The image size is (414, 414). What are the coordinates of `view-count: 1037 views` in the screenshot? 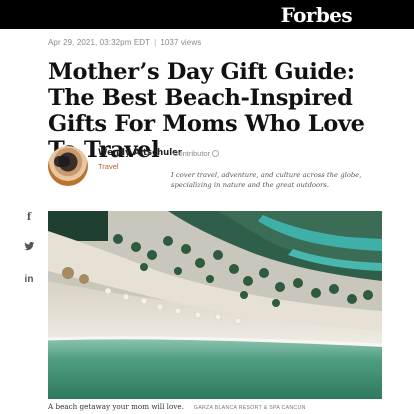 It's located at (181, 42).